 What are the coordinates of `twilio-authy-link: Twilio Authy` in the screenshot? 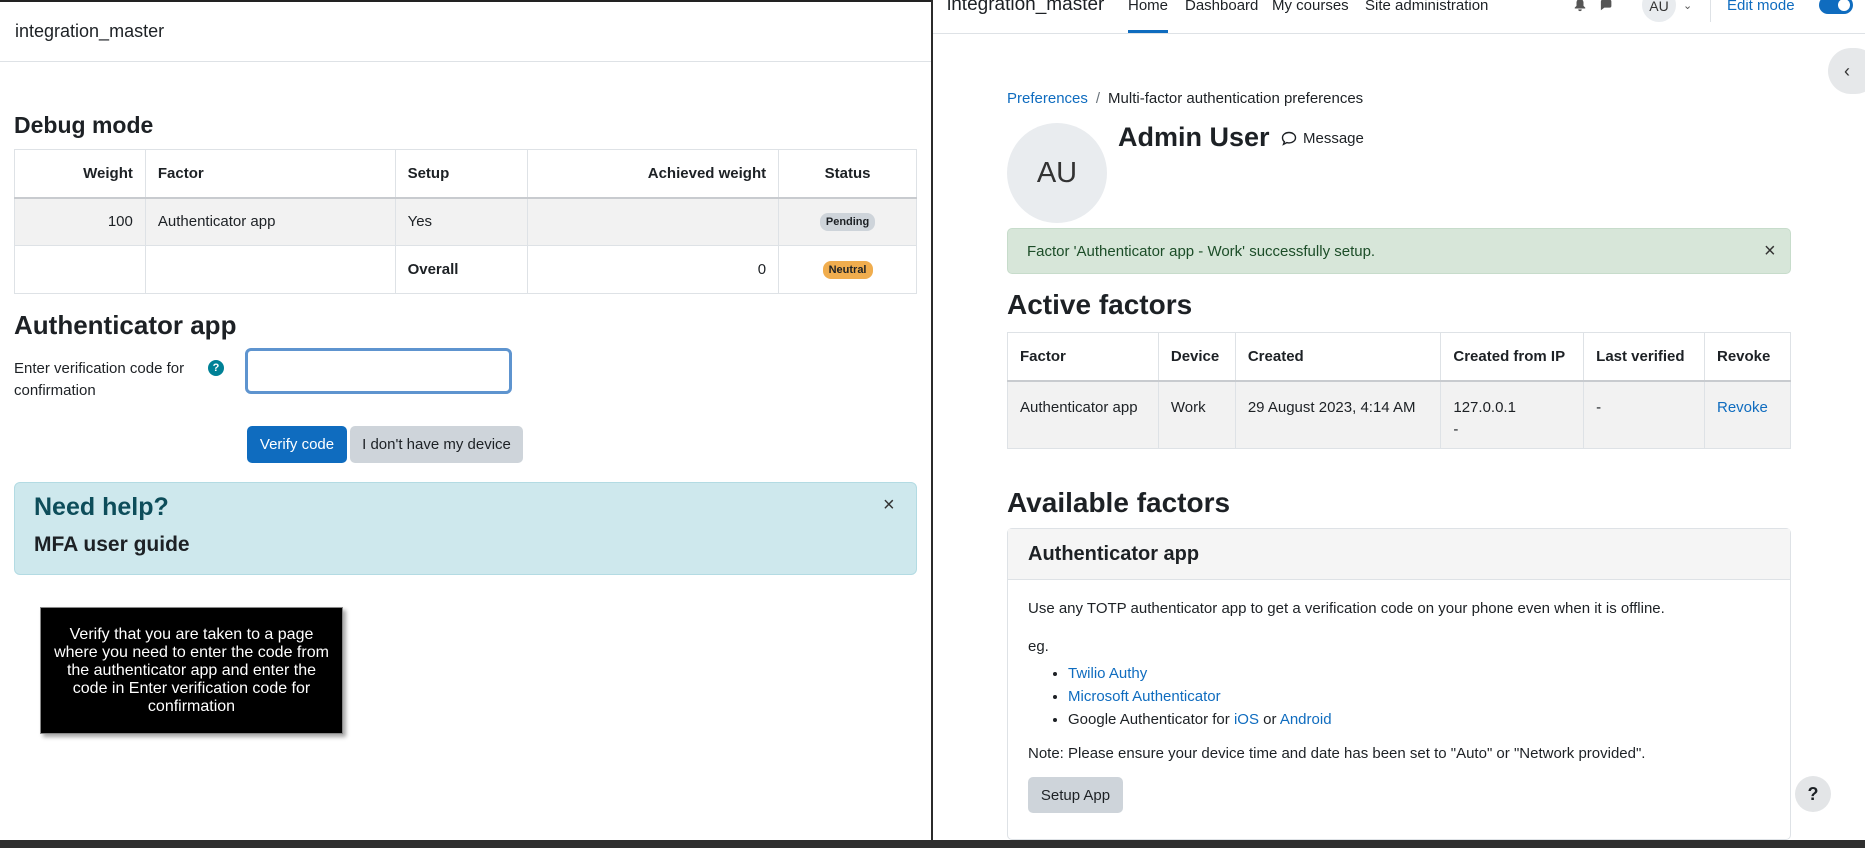 It's located at (1107, 673).